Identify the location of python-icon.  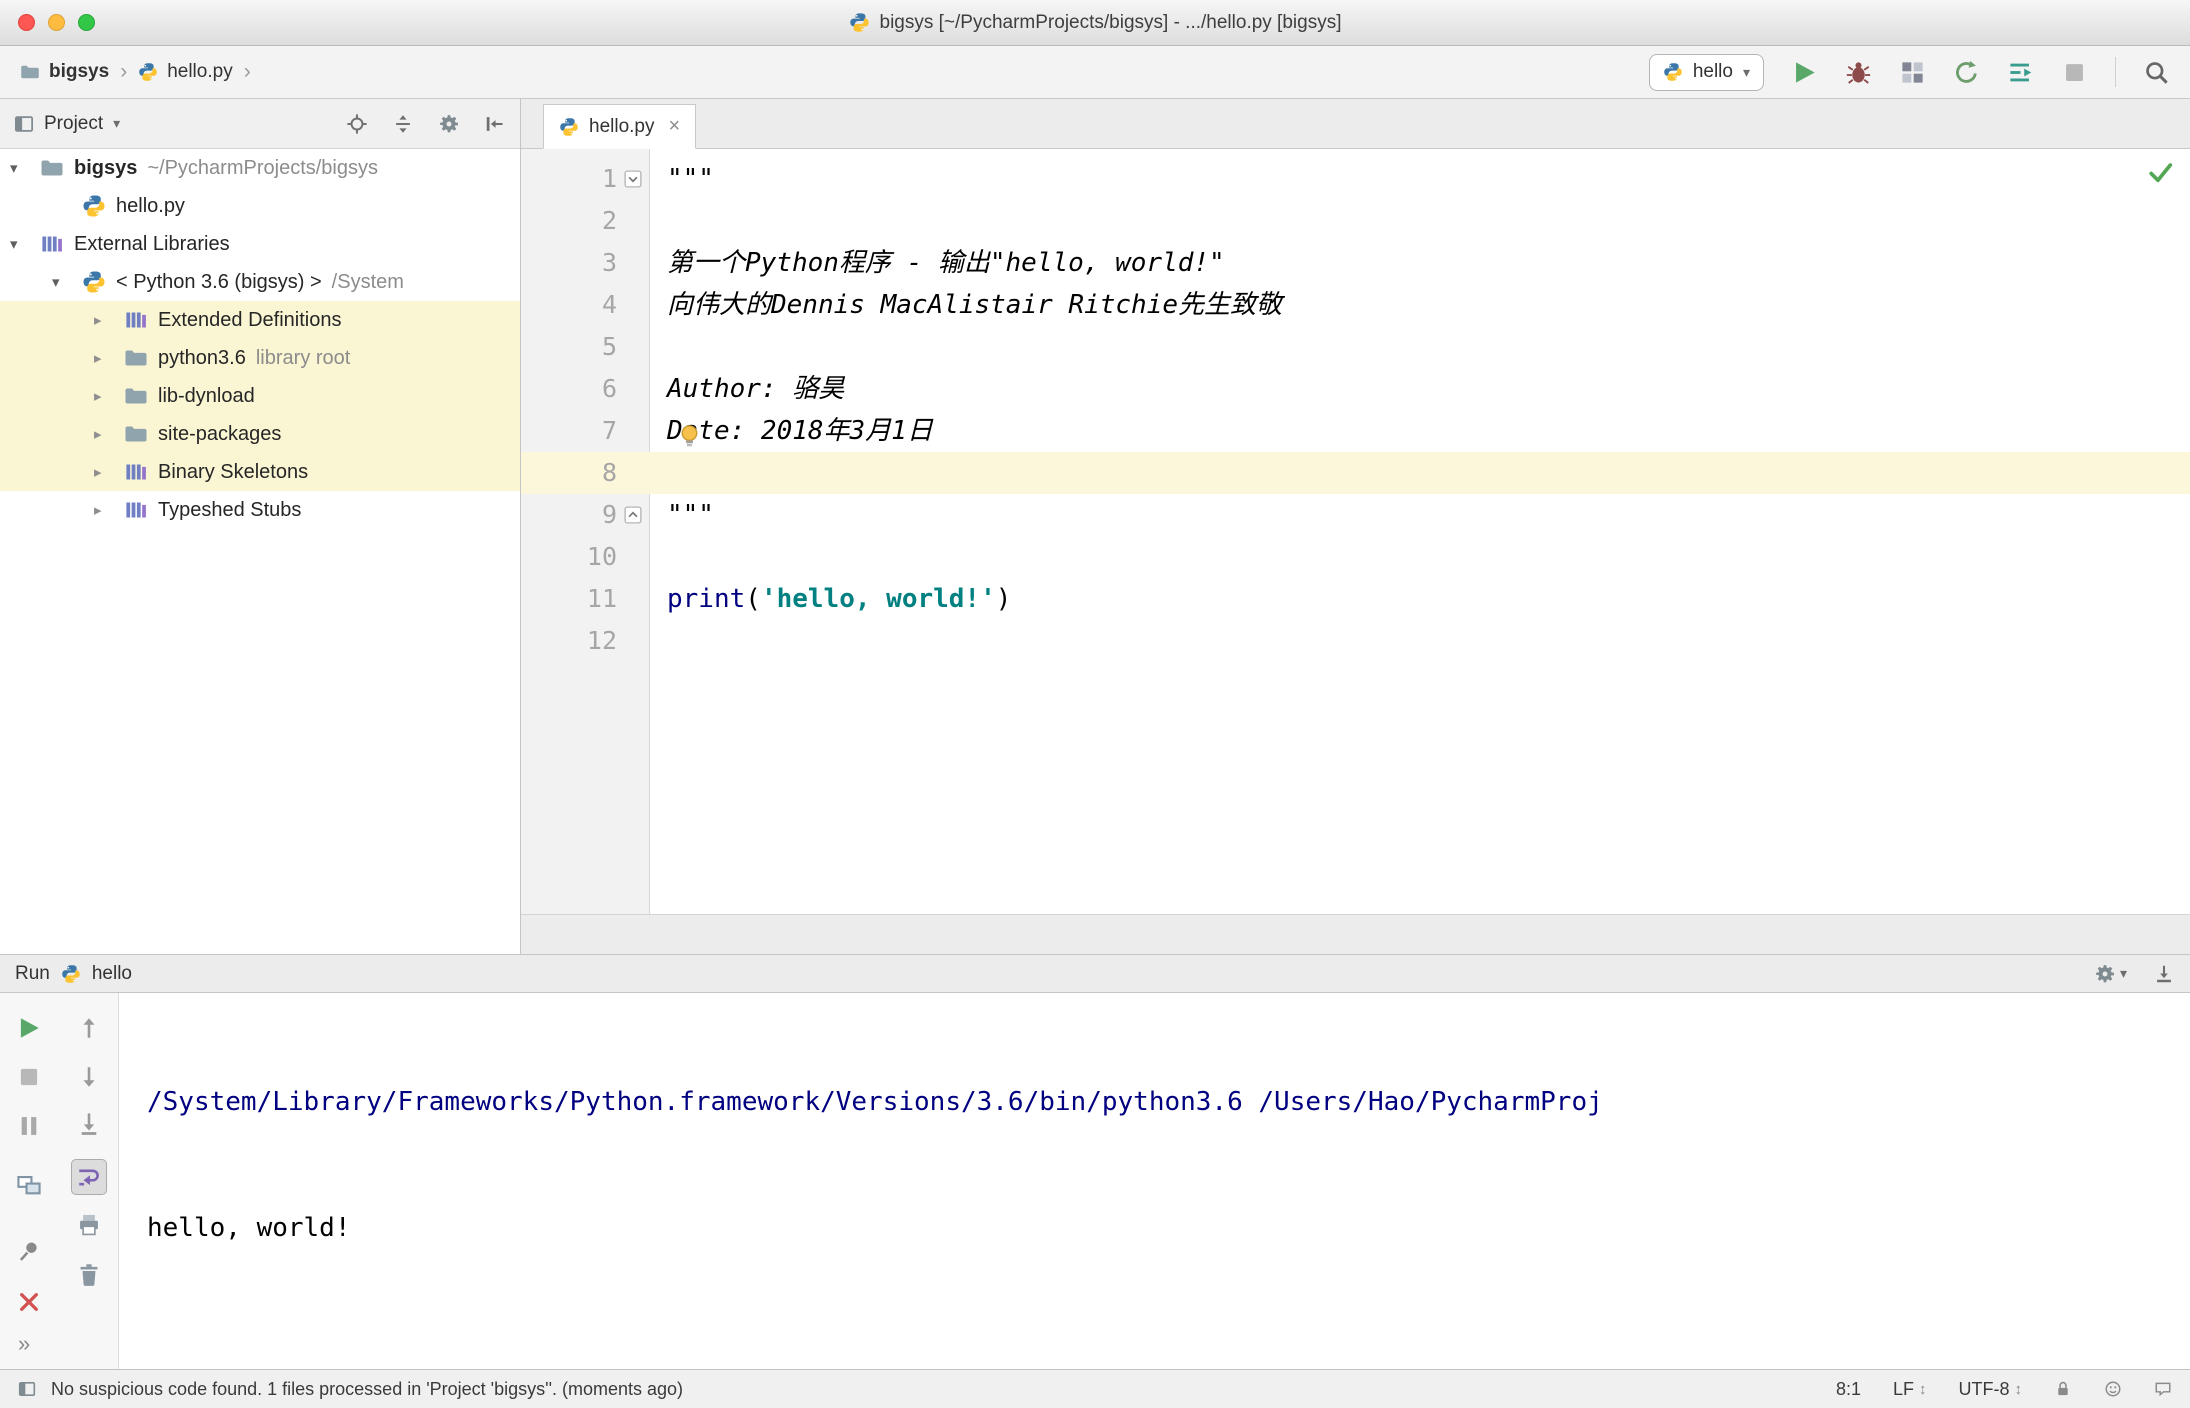
(859, 22).